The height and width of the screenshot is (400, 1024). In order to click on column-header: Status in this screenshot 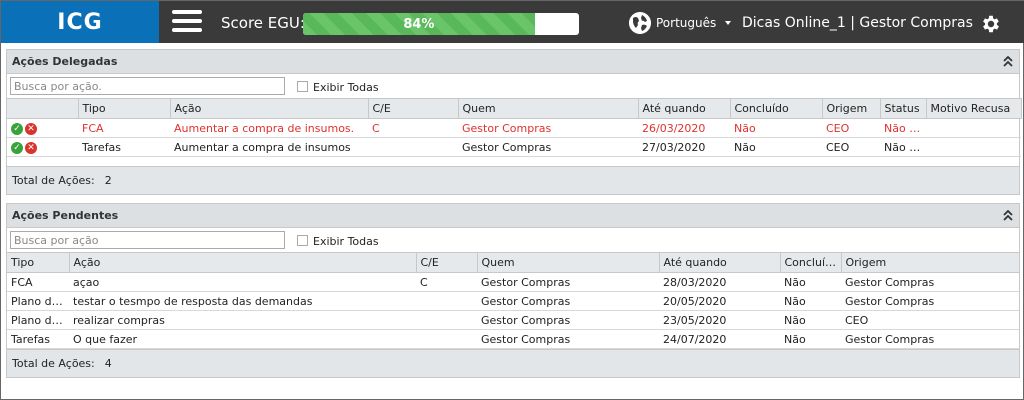, I will do `click(903, 108)`.